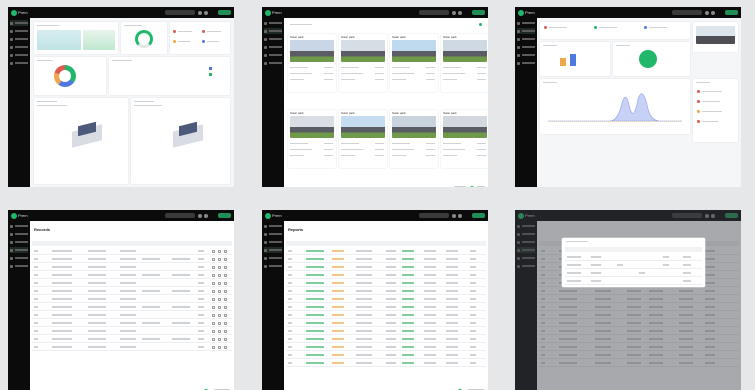 The image size is (755, 390). What do you see at coordinates (76, 38) in the screenshot?
I see `project-overview-card` at bounding box center [76, 38].